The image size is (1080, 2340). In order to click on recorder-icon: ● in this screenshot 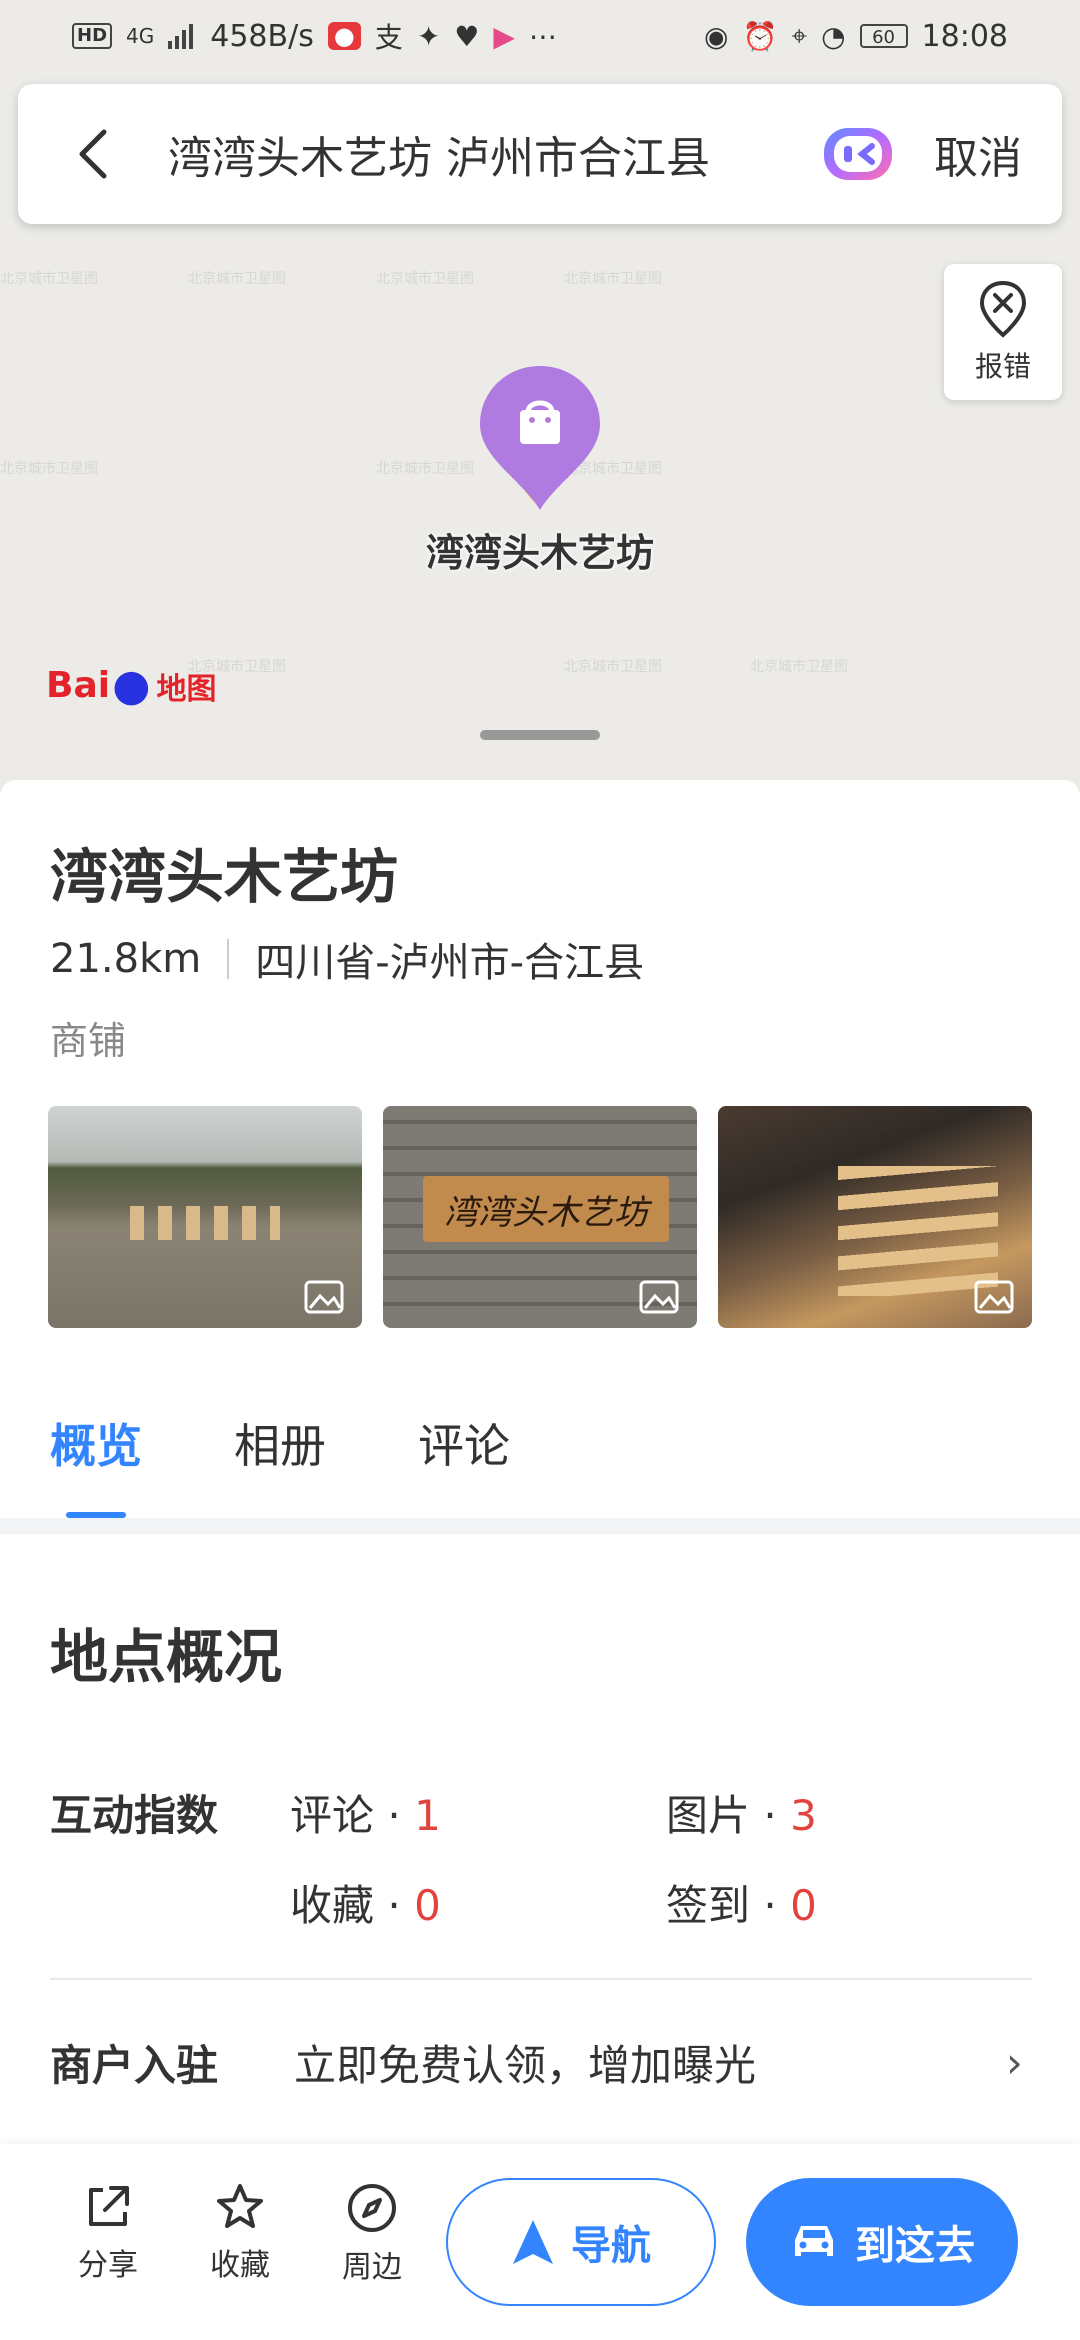, I will do `click(344, 36)`.